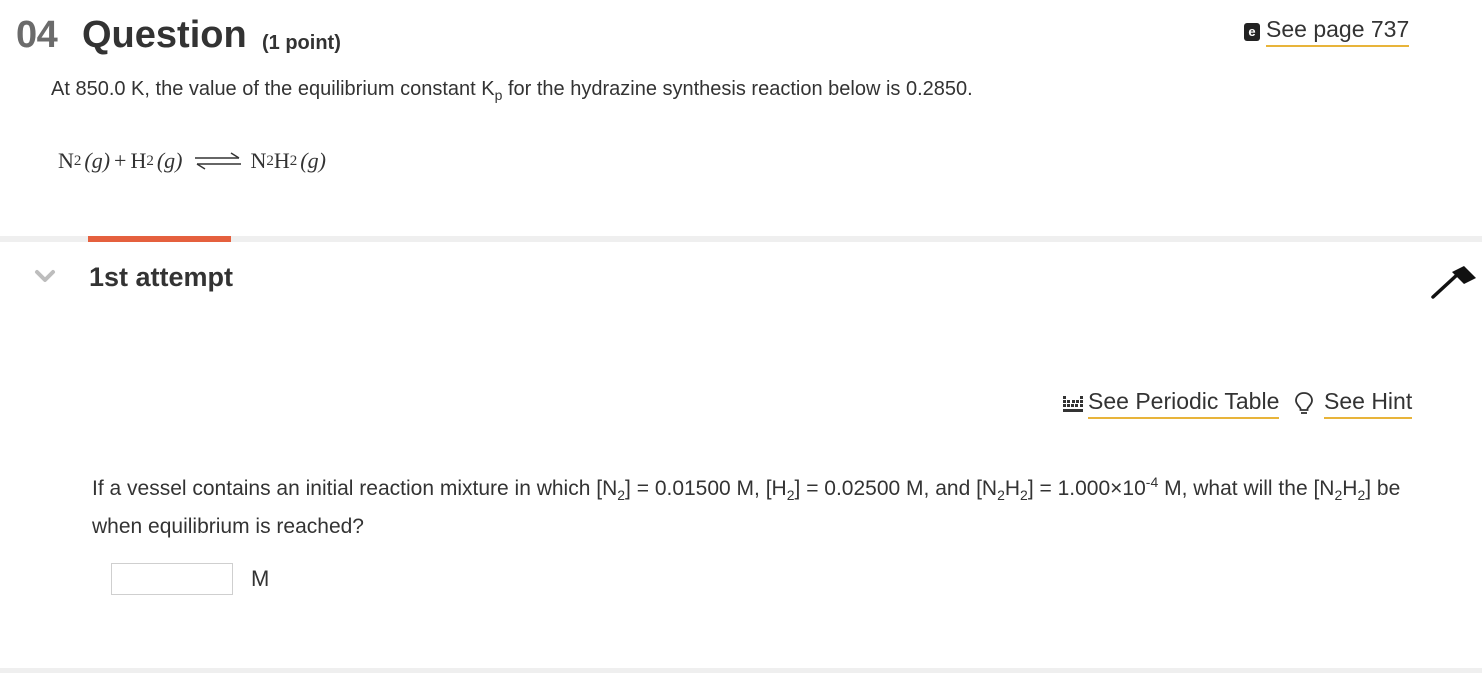 The height and width of the screenshot is (673, 1482). I want to click on question-title: Question, so click(164, 35).